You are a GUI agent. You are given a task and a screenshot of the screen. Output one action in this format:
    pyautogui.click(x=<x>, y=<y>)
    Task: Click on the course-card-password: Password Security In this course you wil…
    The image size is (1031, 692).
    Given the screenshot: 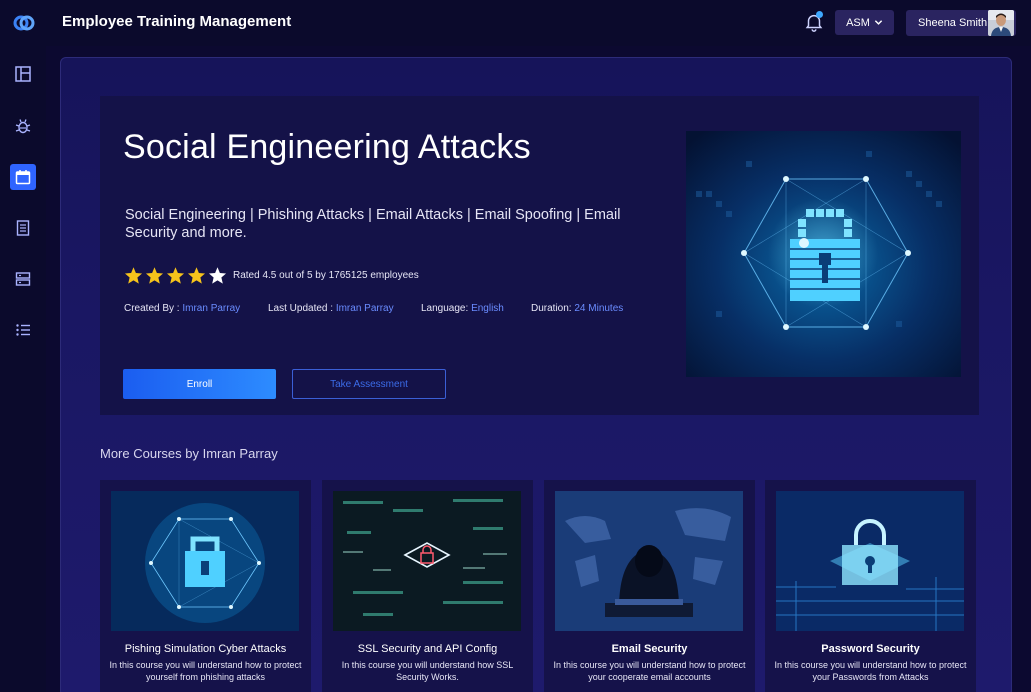 What is the action you would take?
    pyautogui.click(x=870, y=586)
    